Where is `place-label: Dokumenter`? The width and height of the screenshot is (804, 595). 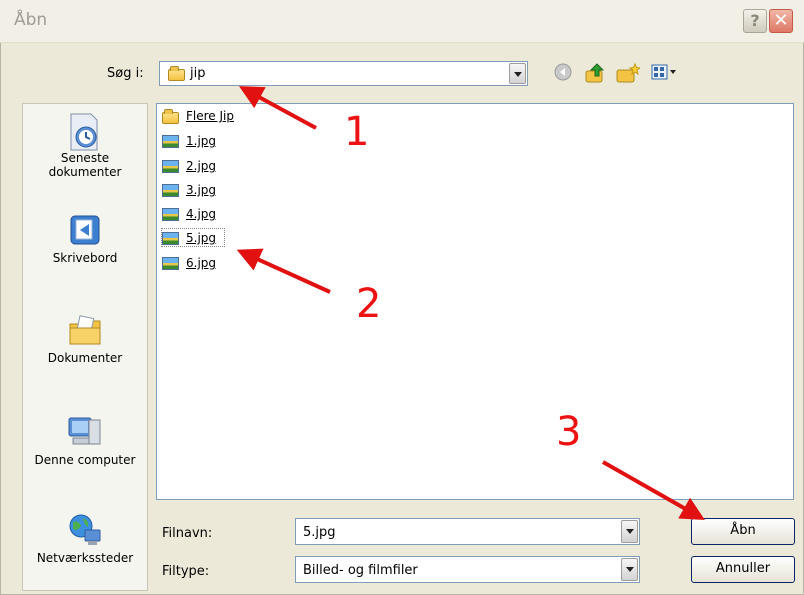 place-label: Dokumenter is located at coordinates (85, 358).